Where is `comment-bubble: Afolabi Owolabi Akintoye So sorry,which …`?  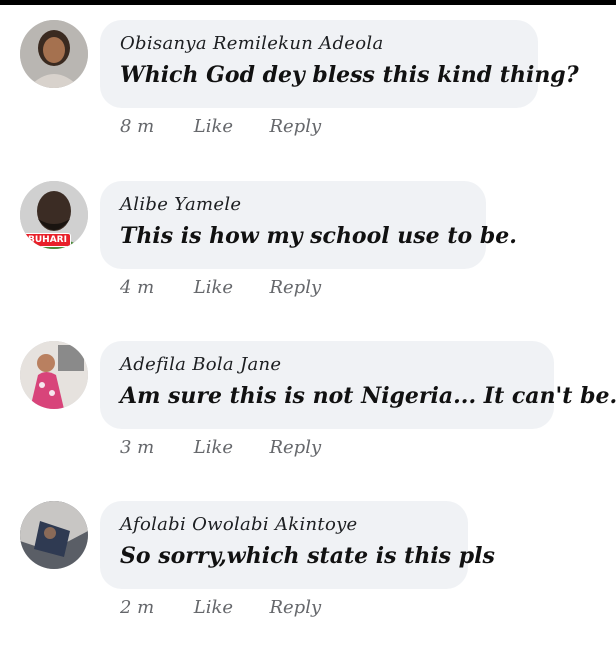
comment-bubble: Afolabi Owolabi Akintoye So sorry,which … is located at coordinates (297, 545).